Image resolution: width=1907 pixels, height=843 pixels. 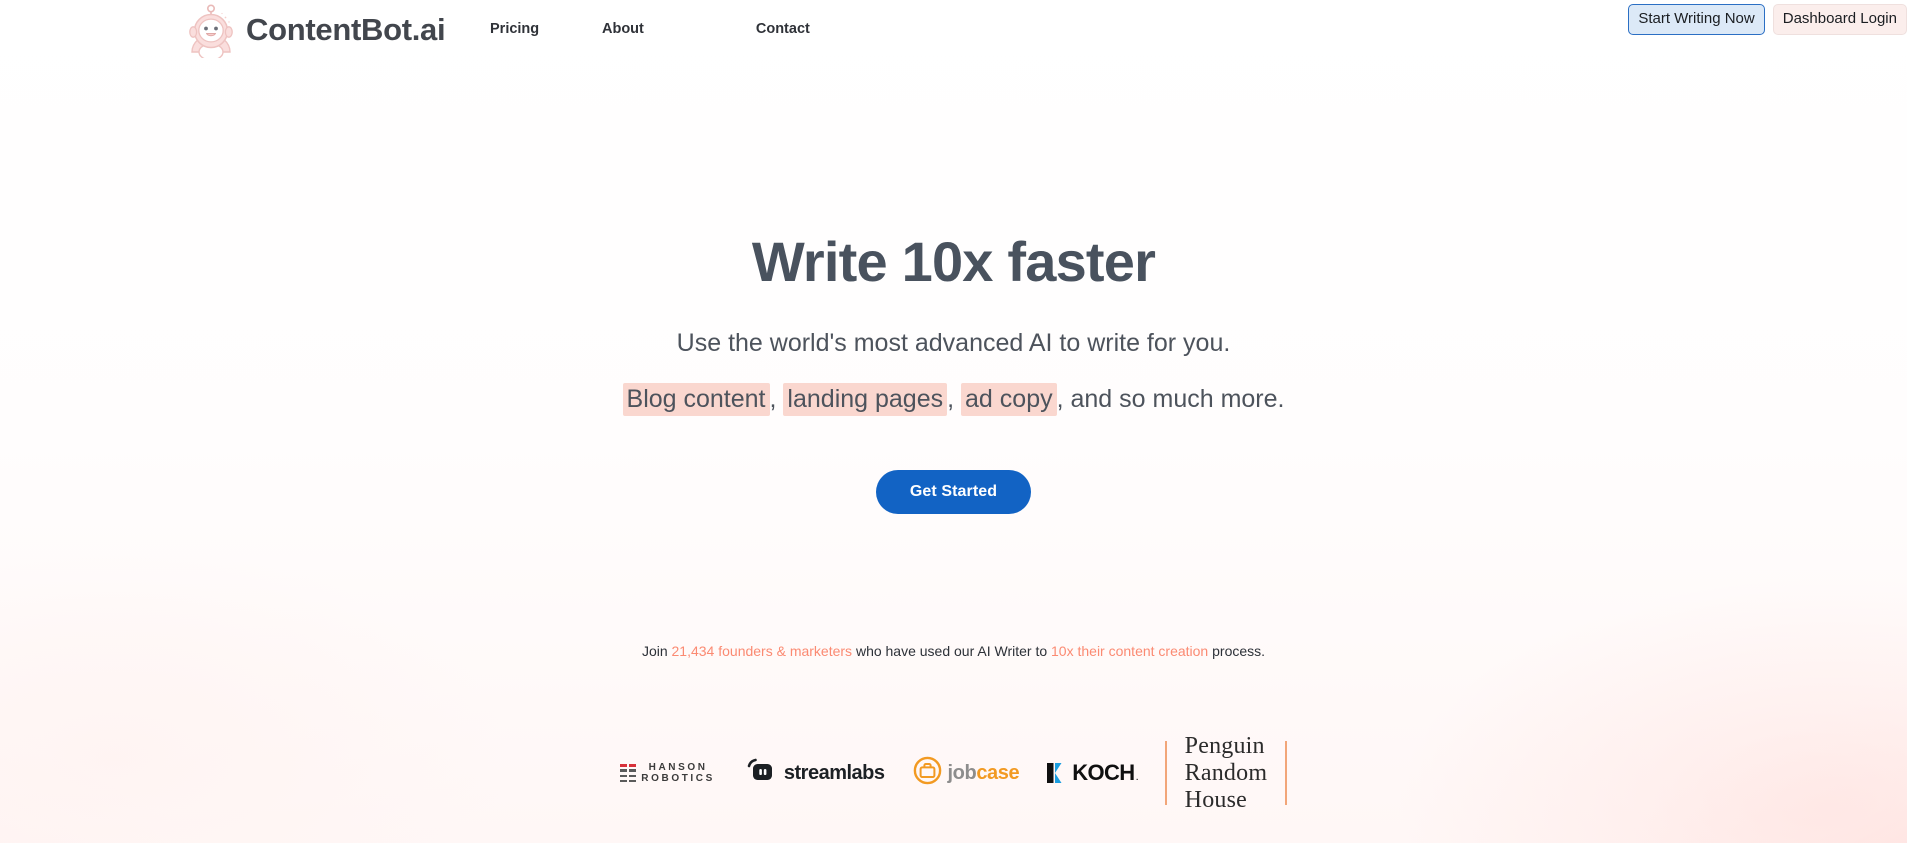 What do you see at coordinates (1696, 19) in the screenshot?
I see `start-writing-now-button: Start Writing Now` at bounding box center [1696, 19].